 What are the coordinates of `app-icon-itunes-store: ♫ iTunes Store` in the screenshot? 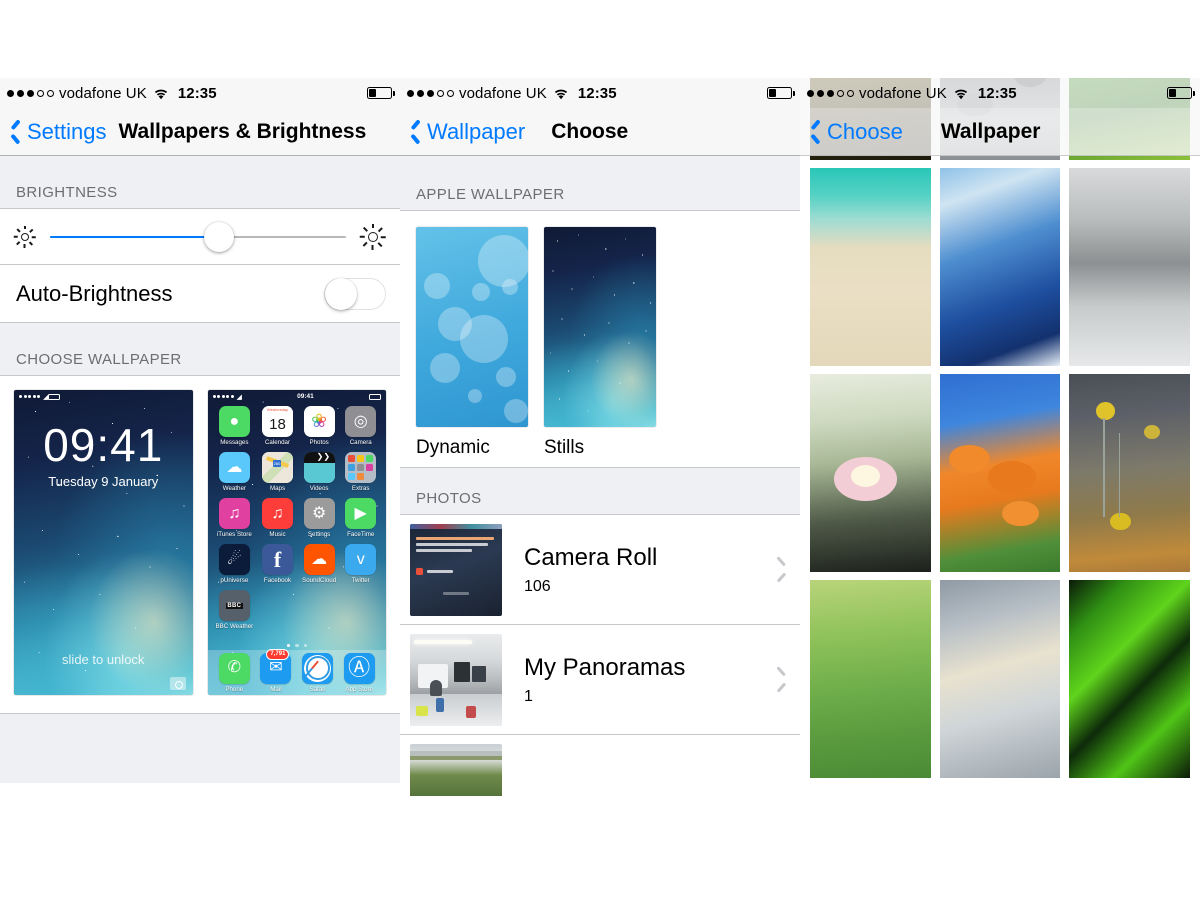 It's located at (235, 518).